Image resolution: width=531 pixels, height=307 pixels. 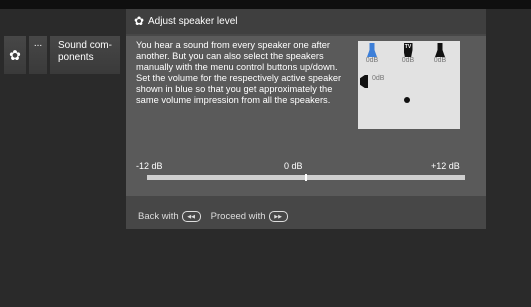 I want to click on back-hint-label: Back with, so click(x=158, y=216).